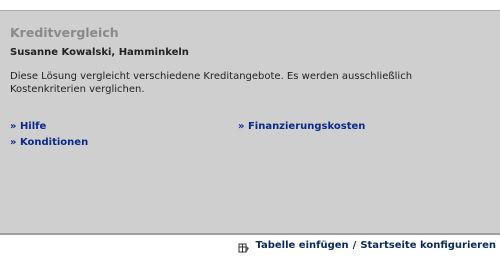 The image size is (500, 280). Describe the element at coordinates (49, 142) in the screenshot. I see `conditions-link: » Konditionen` at that location.